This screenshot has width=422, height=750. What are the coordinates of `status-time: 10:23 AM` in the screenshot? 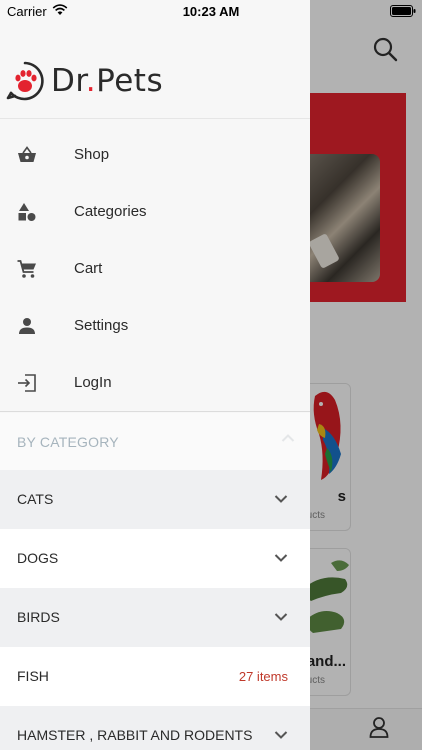 It's located at (211, 11).